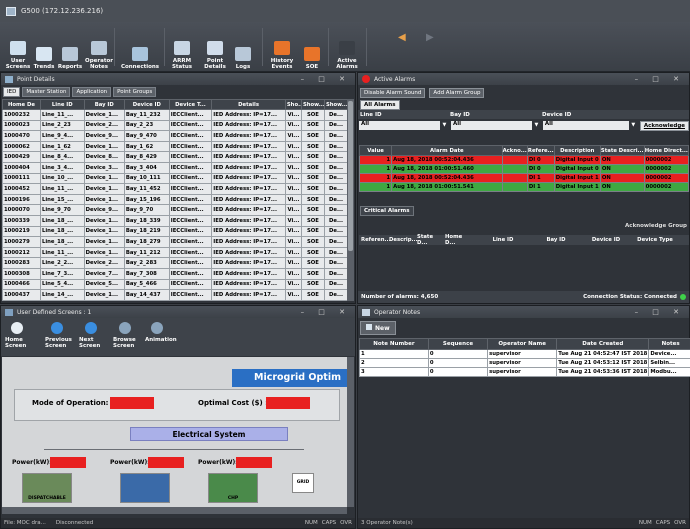 The width and height of the screenshot is (690, 529). I want to click on hmi-vscroll, so click(350, 432).